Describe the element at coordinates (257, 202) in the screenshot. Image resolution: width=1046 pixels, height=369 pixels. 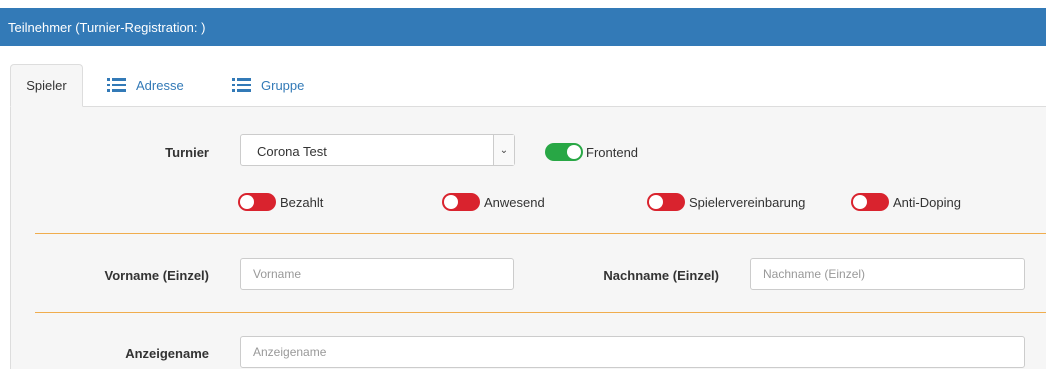
I see `bezahlt-toggle` at that location.